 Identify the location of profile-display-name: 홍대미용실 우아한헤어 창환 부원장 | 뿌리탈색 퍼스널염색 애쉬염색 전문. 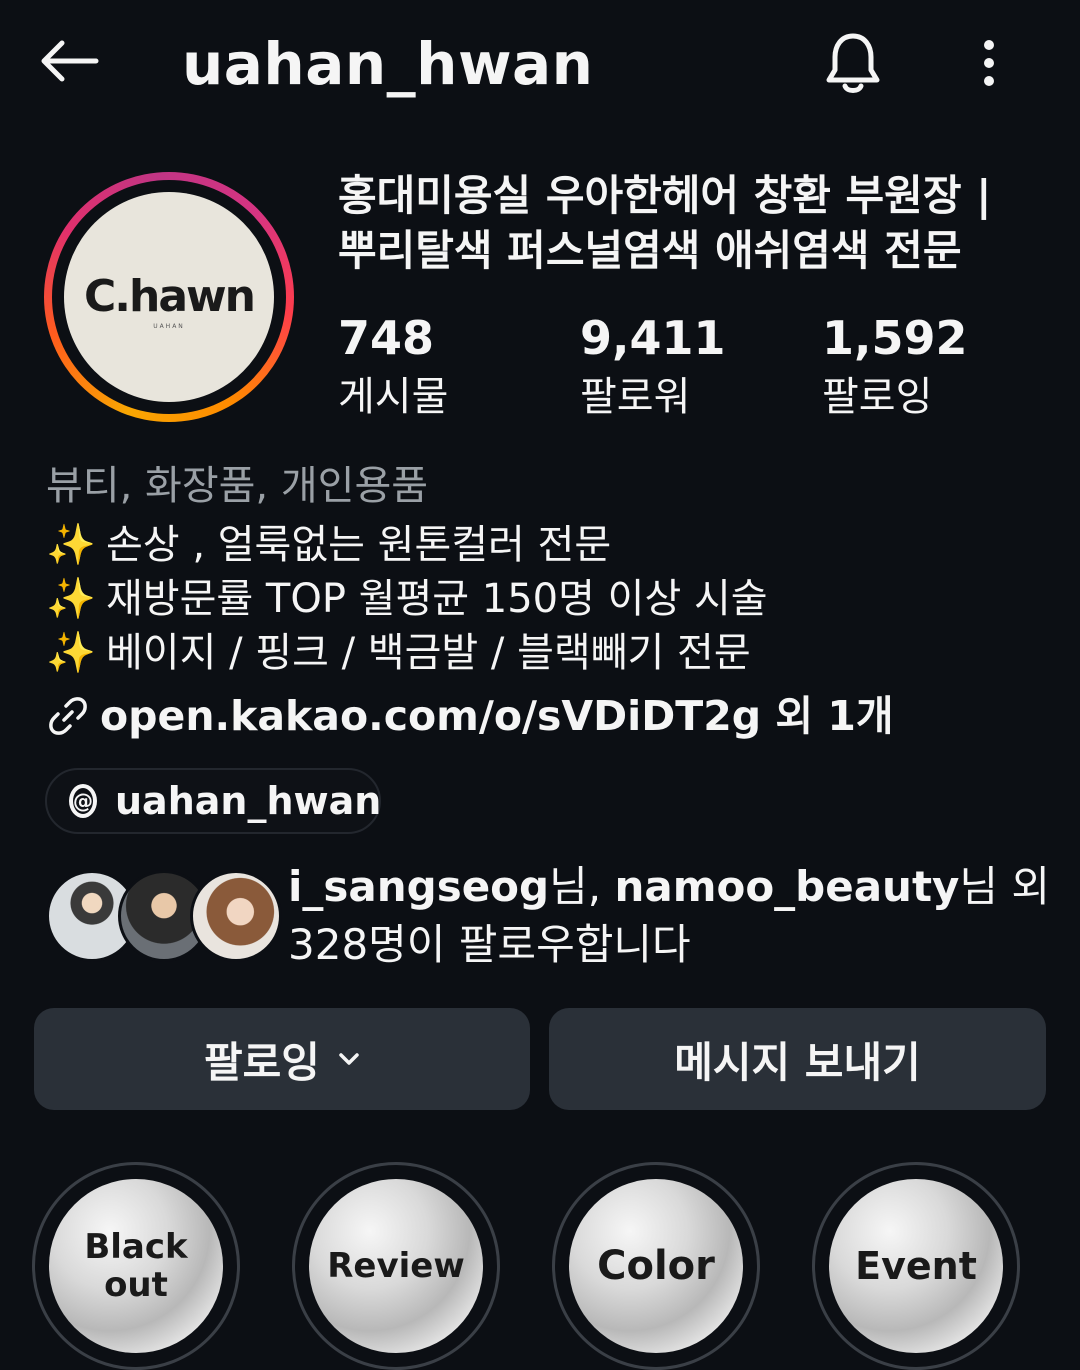
(698, 223).